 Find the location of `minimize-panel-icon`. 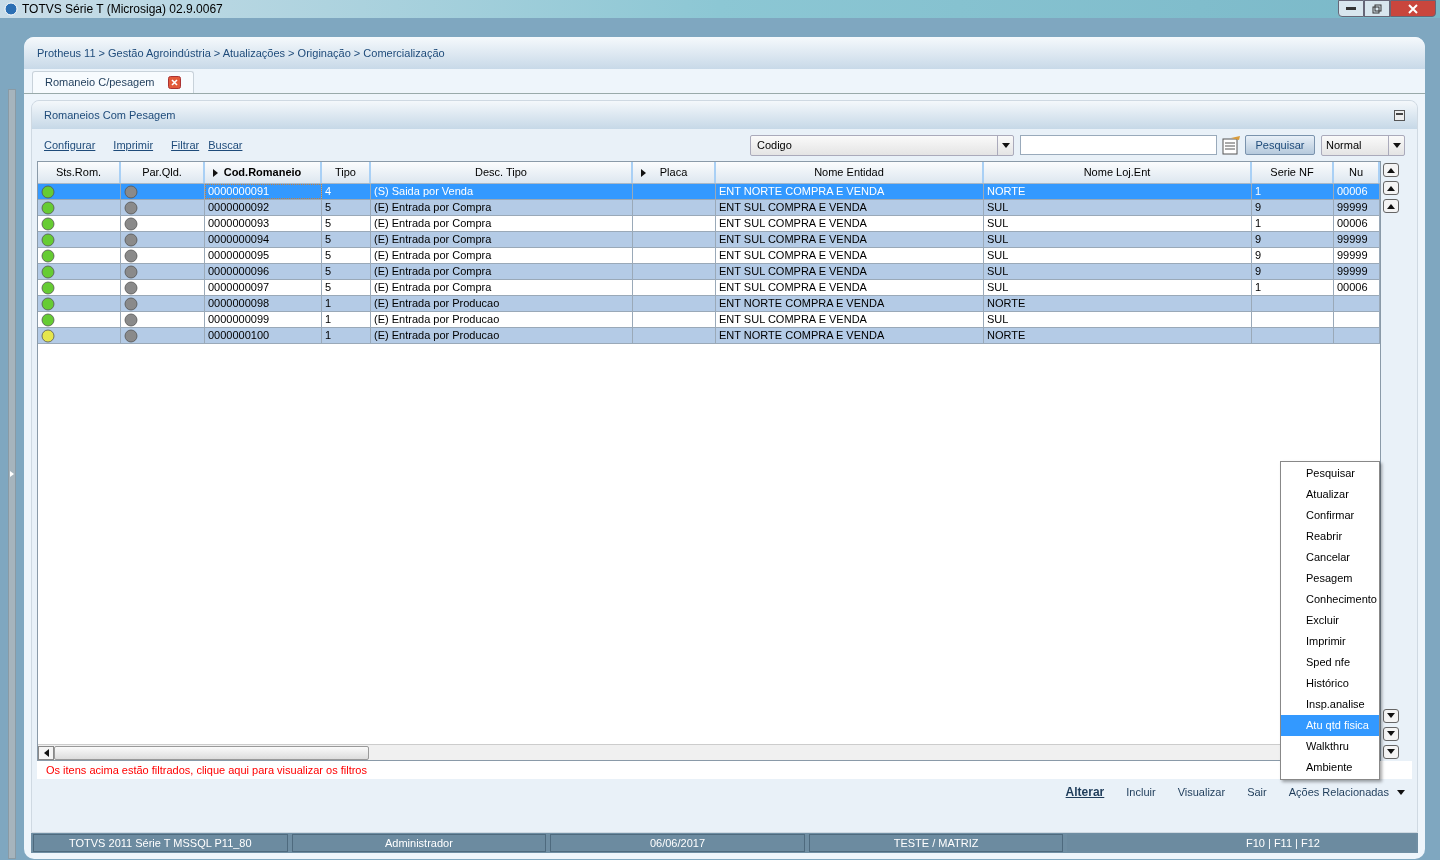

minimize-panel-icon is located at coordinates (1399, 115).